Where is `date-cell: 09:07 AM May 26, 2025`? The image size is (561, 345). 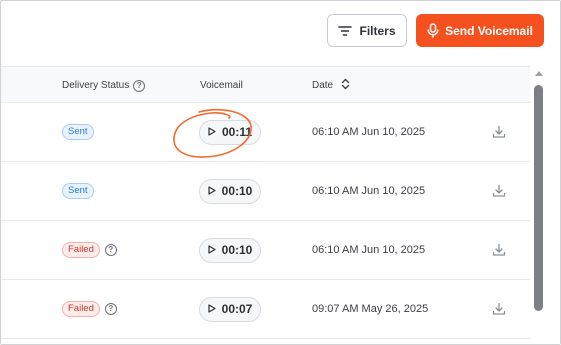 date-cell: 09:07 AM May 26, 2025 is located at coordinates (370, 309).